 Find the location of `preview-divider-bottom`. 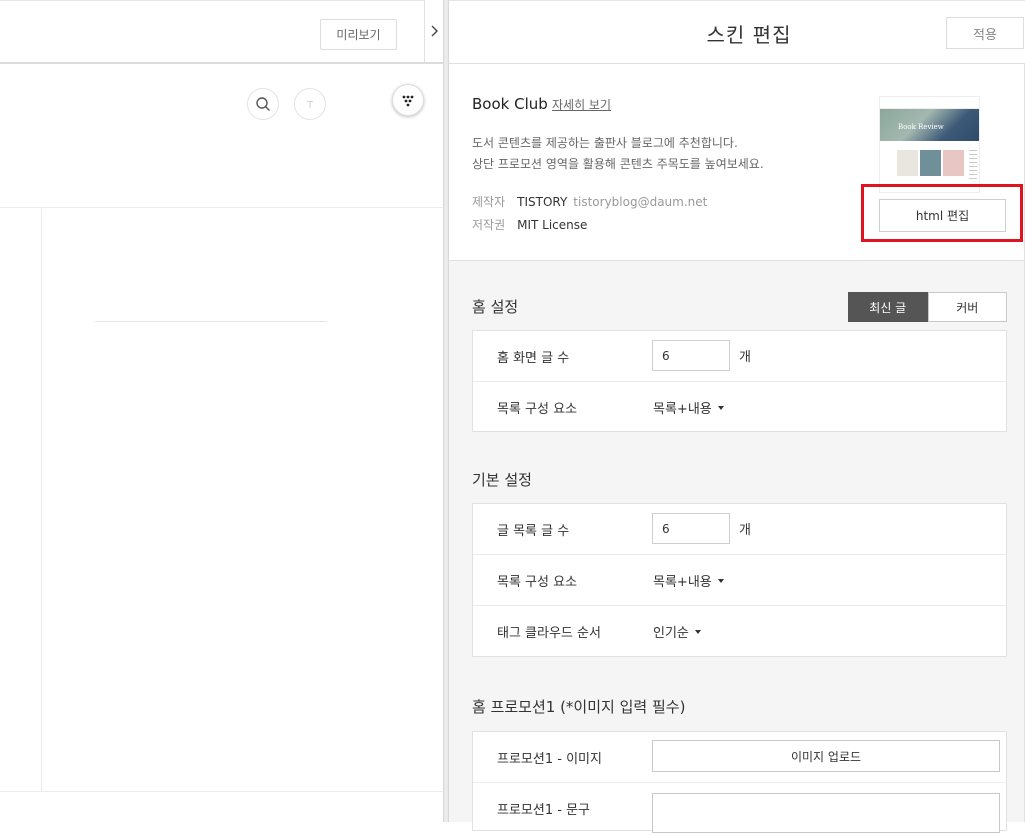

preview-divider-bottom is located at coordinates (221, 791).